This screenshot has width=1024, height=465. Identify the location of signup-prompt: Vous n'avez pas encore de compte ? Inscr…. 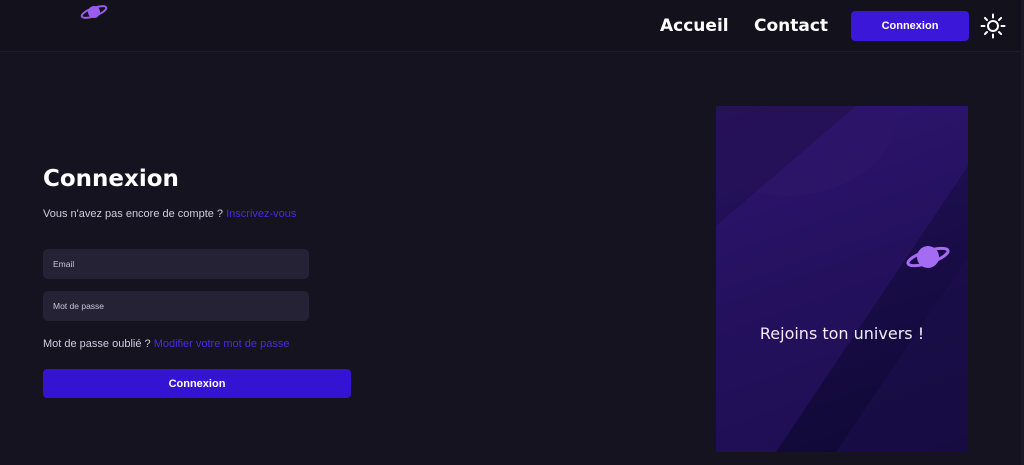
(169, 214).